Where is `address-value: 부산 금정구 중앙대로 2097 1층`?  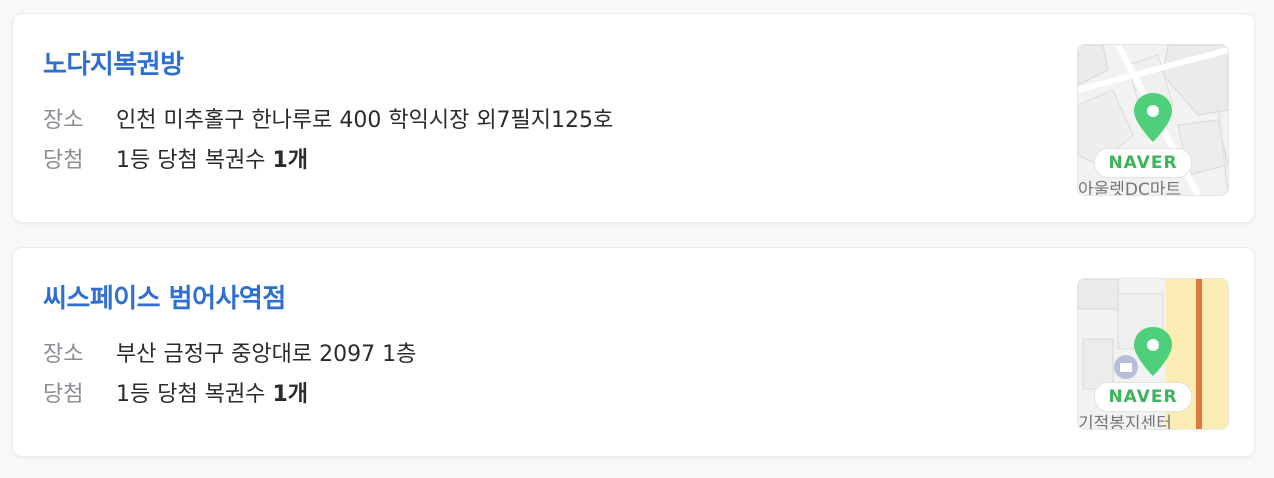 address-value: 부산 금정구 중앙대로 2097 1층 is located at coordinates (266, 354).